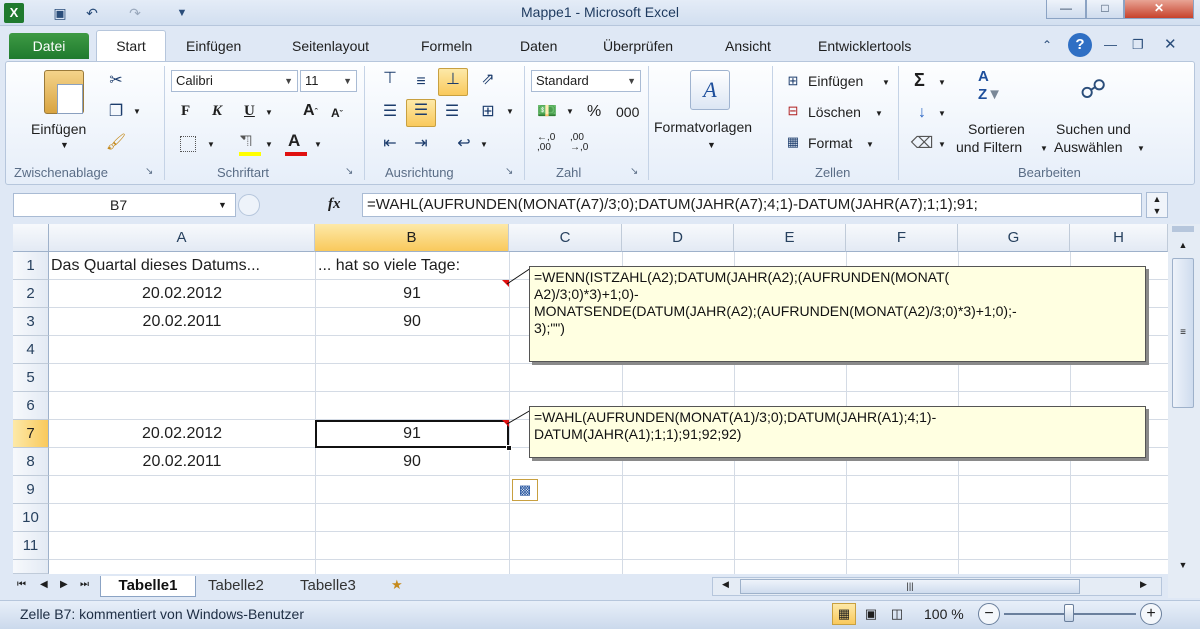  Describe the element at coordinates (886, 82) in the screenshot. I see `insert-dropdown-icon: ▼` at that location.